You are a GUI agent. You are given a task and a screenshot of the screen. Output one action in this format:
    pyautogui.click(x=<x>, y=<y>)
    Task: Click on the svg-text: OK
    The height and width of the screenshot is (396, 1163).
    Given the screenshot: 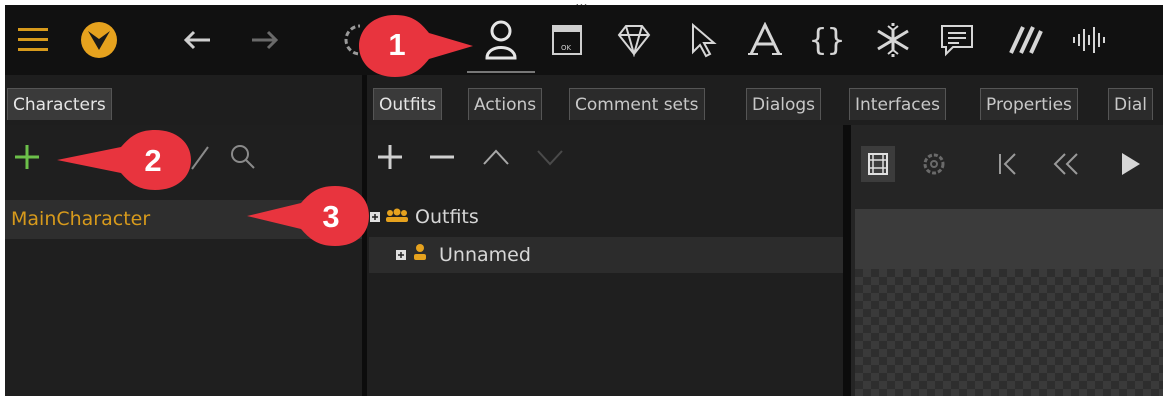 What is the action you would take?
    pyautogui.click(x=566, y=48)
    